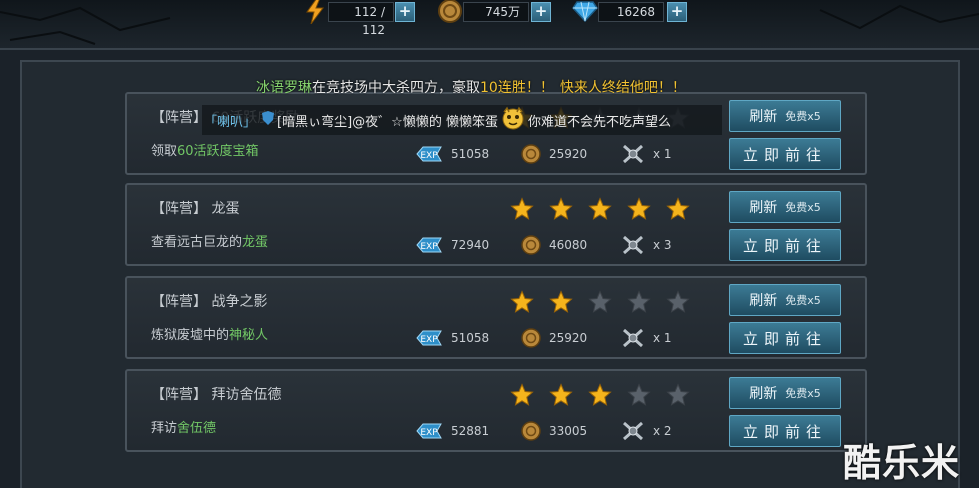  What do you see at coordinates (568, 431) in the screenshot?
I see `coin-value: 33005` at bounding box center [568, 431].